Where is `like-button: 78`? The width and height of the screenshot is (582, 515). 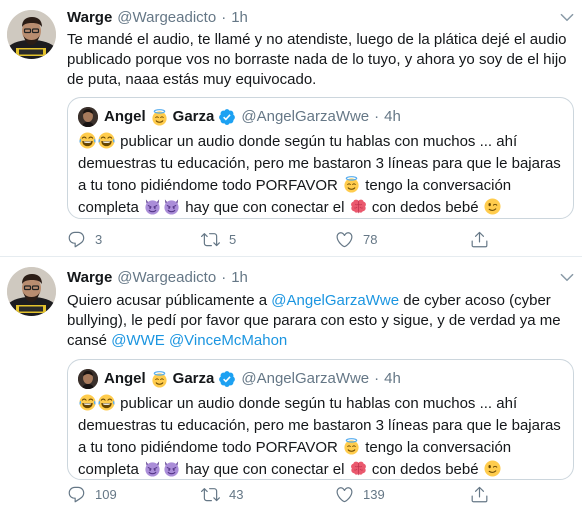 like-button: 78 is located at coordinates (356, 239).